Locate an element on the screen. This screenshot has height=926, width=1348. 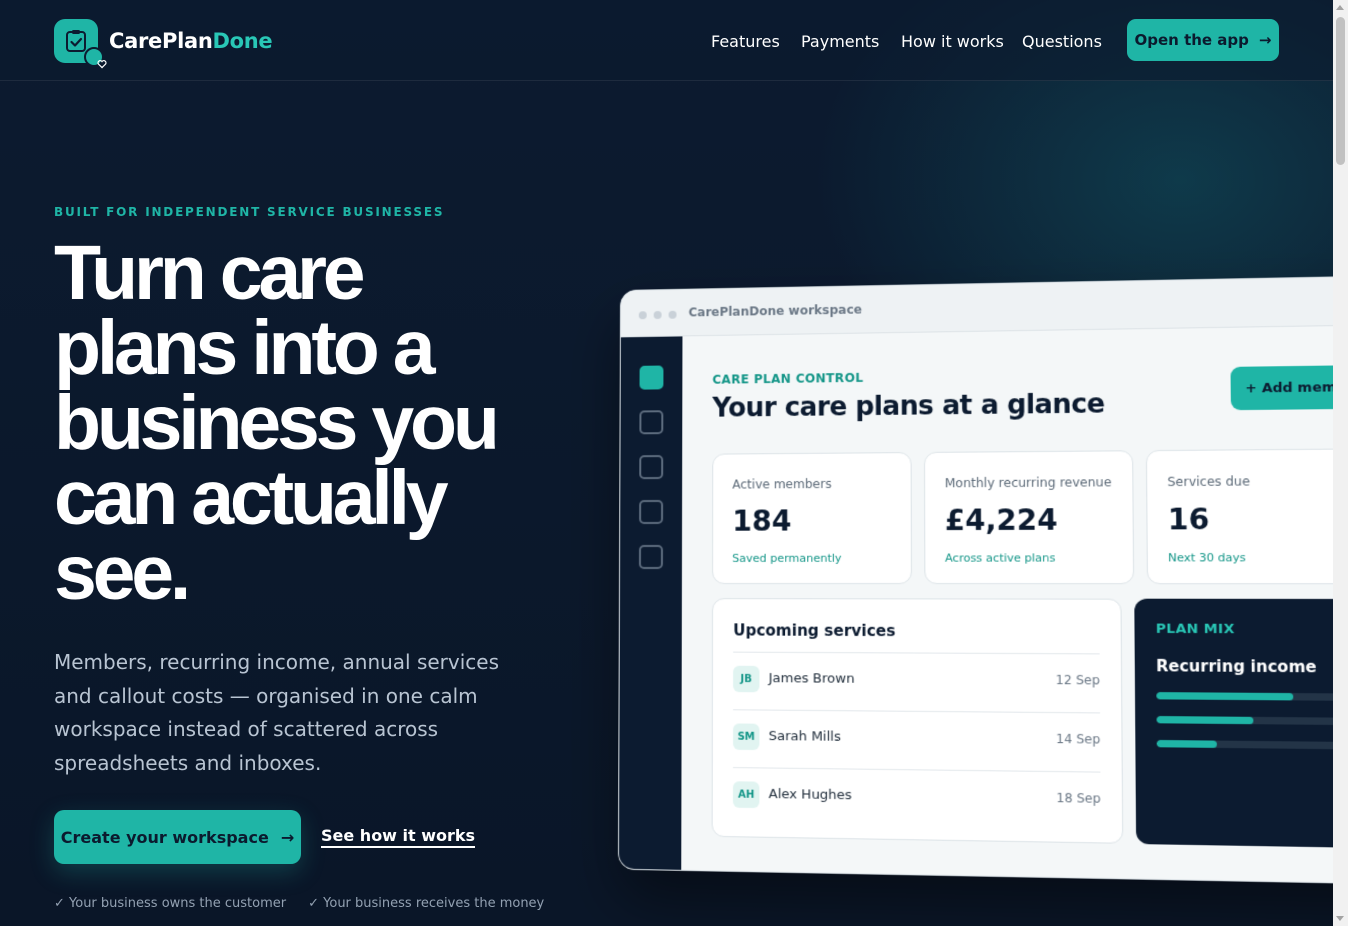
check-item: ✓ Your business receives the money is located at coordinates (426, 903).